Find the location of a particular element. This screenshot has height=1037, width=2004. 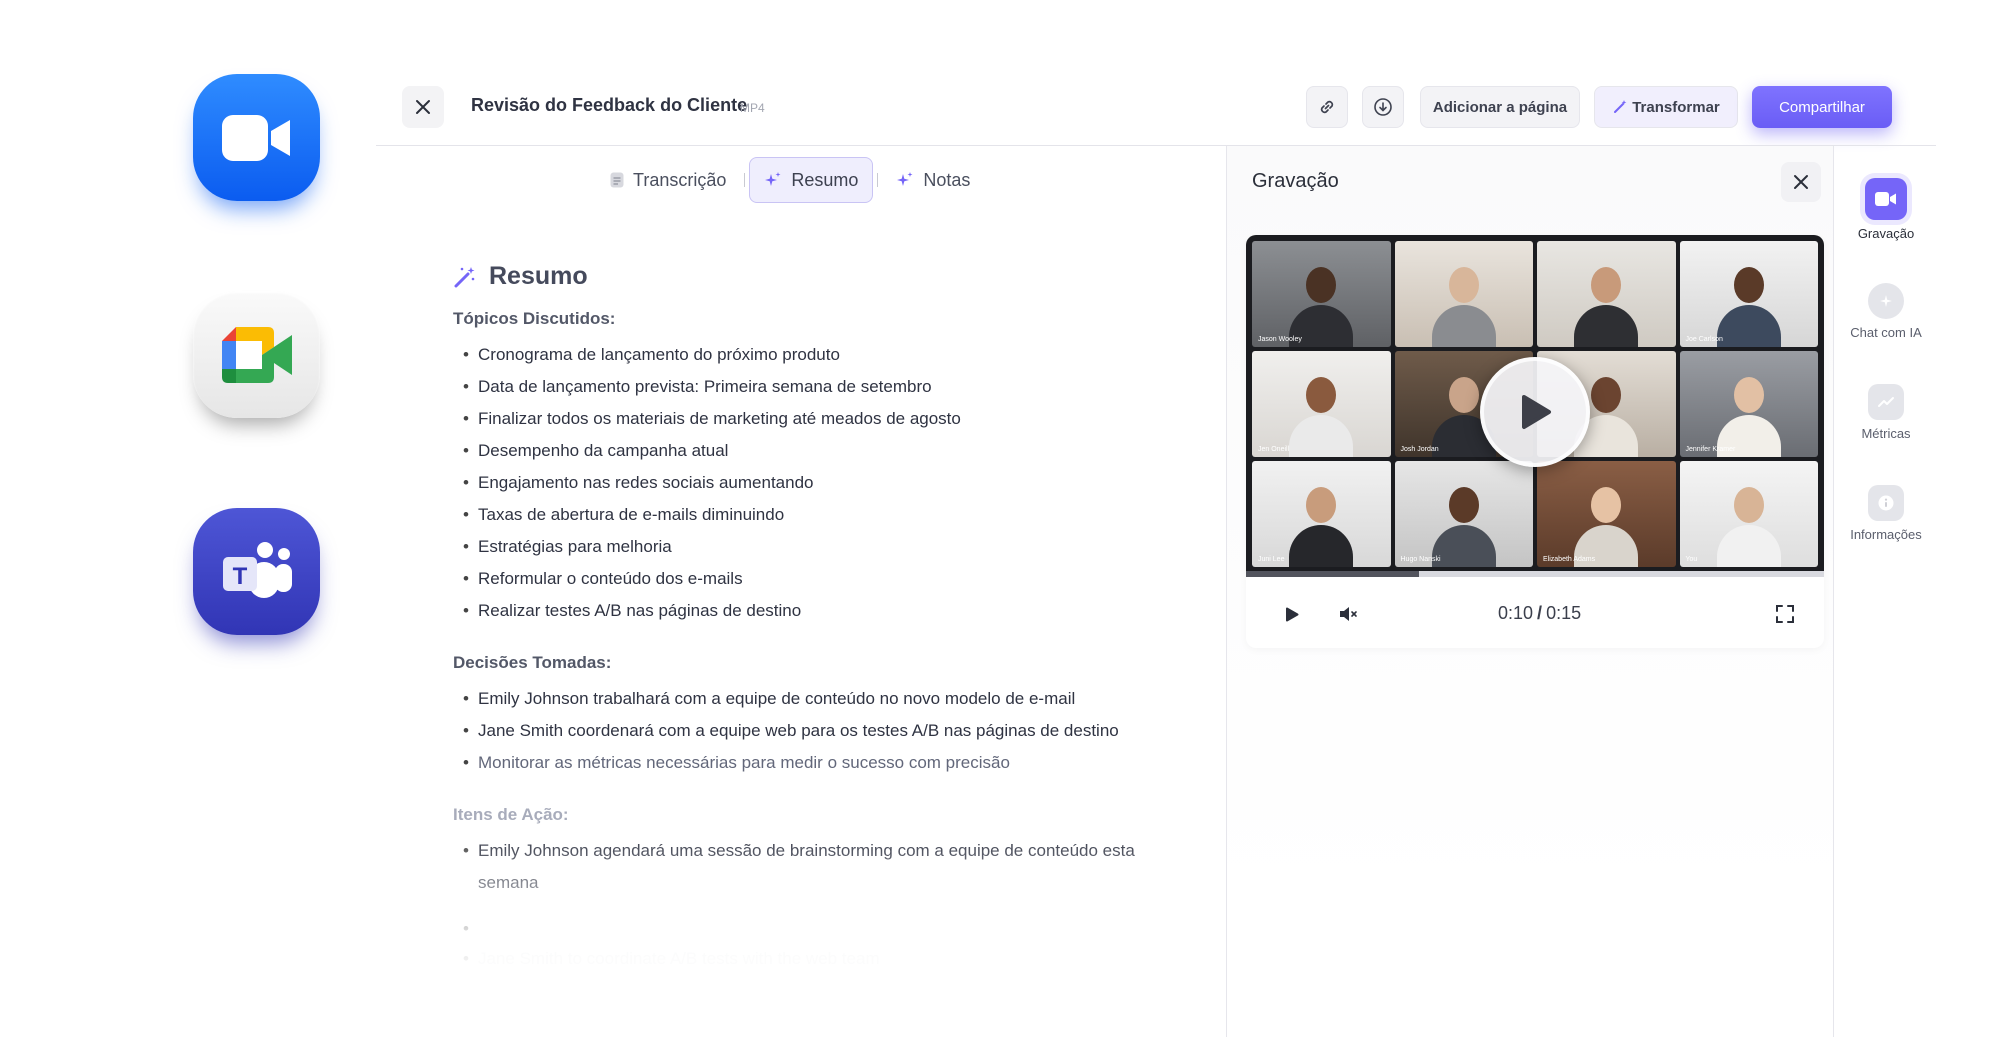

teams-logo-icon: T is located at coordinates (257, 569).